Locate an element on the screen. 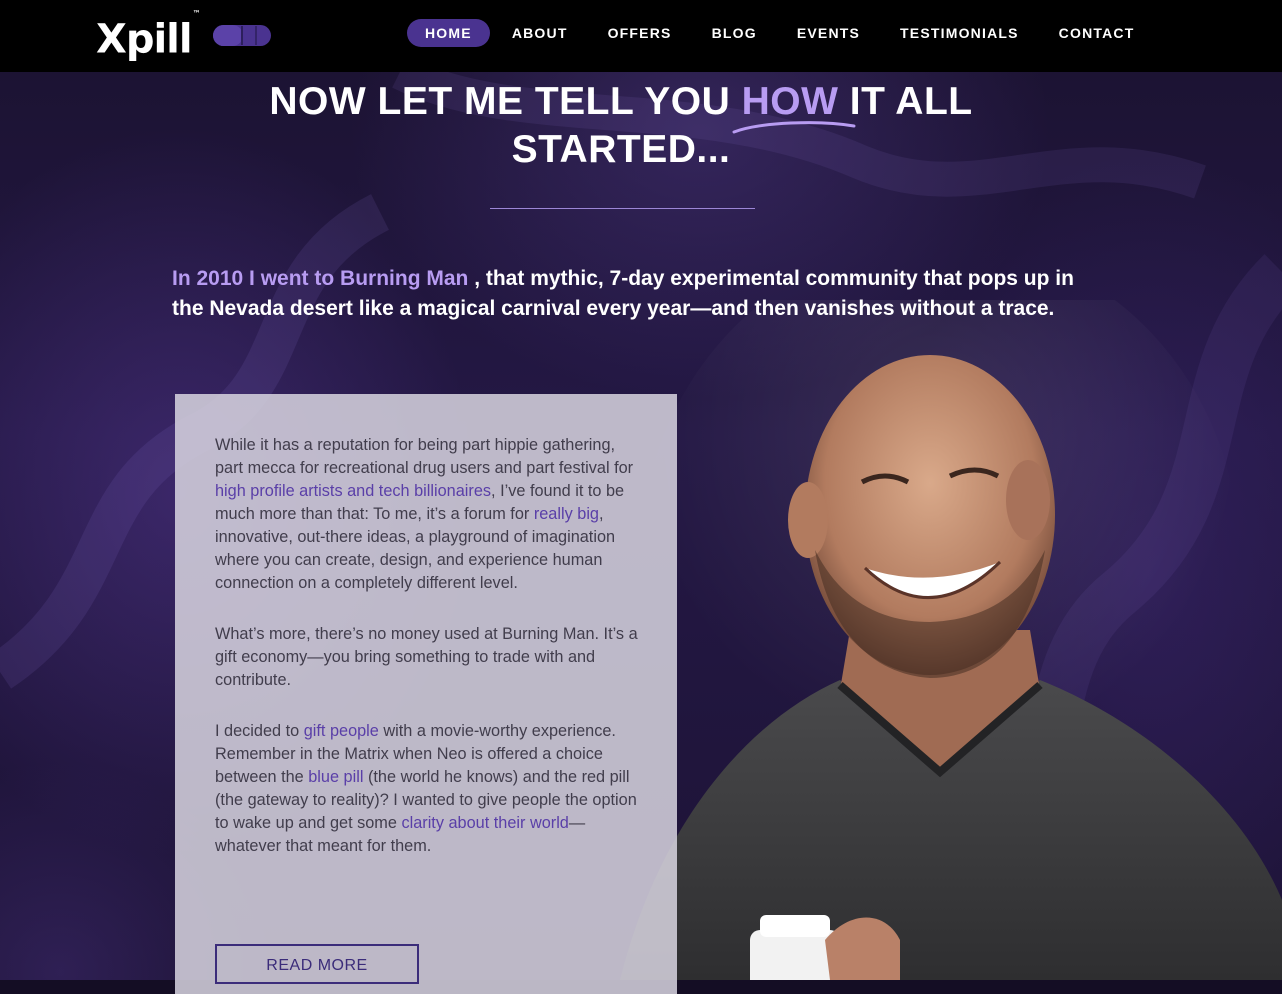 This screenshot has width=1282, height=994. nav-events: EVENTS is located at coordinates (828, 33).